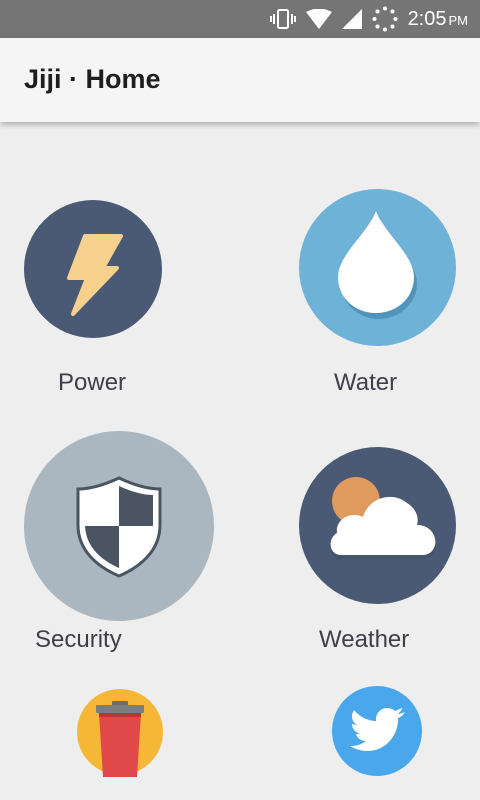  Describe the element at coordinates (119, 529) in the screenshot. I see `shield-icon` at that location.